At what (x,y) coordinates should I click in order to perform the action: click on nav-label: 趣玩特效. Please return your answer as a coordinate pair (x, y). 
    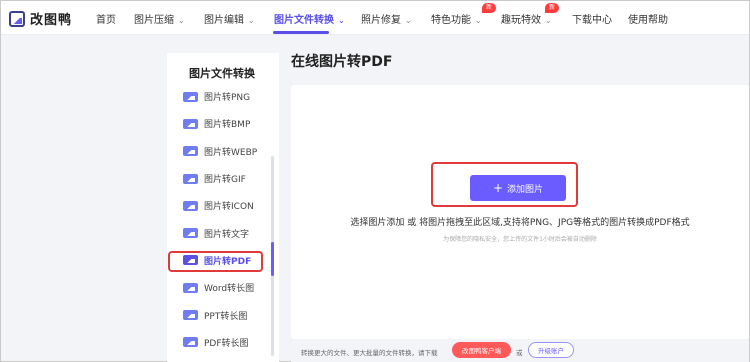
    Looking at the image, I should click on (521, 20).